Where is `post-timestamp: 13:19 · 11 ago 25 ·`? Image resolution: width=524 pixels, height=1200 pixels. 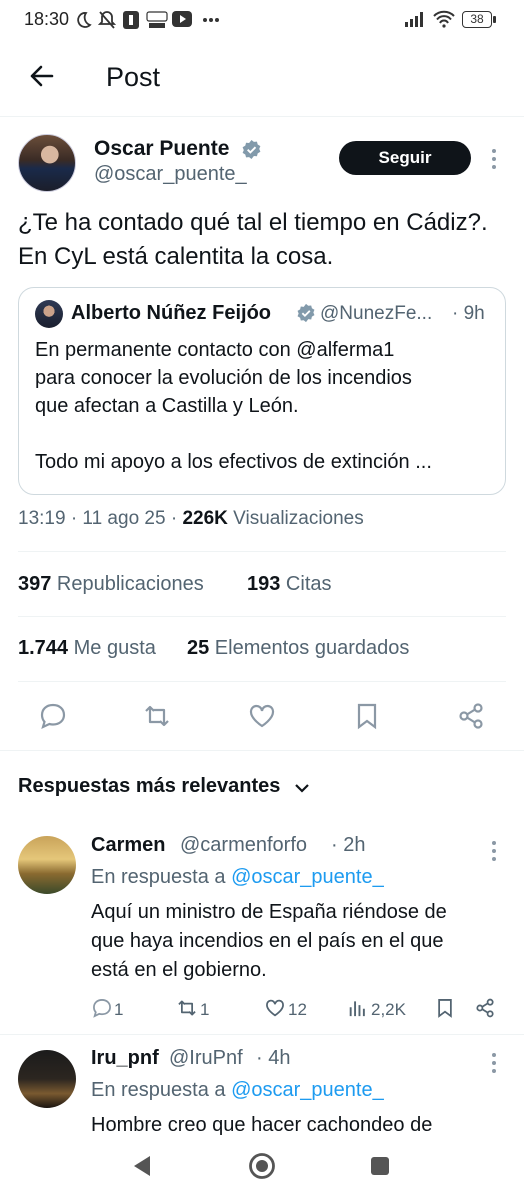
post-timestamp: 13:19 · 11 ago 25 · is located at coordinates (100, 518).